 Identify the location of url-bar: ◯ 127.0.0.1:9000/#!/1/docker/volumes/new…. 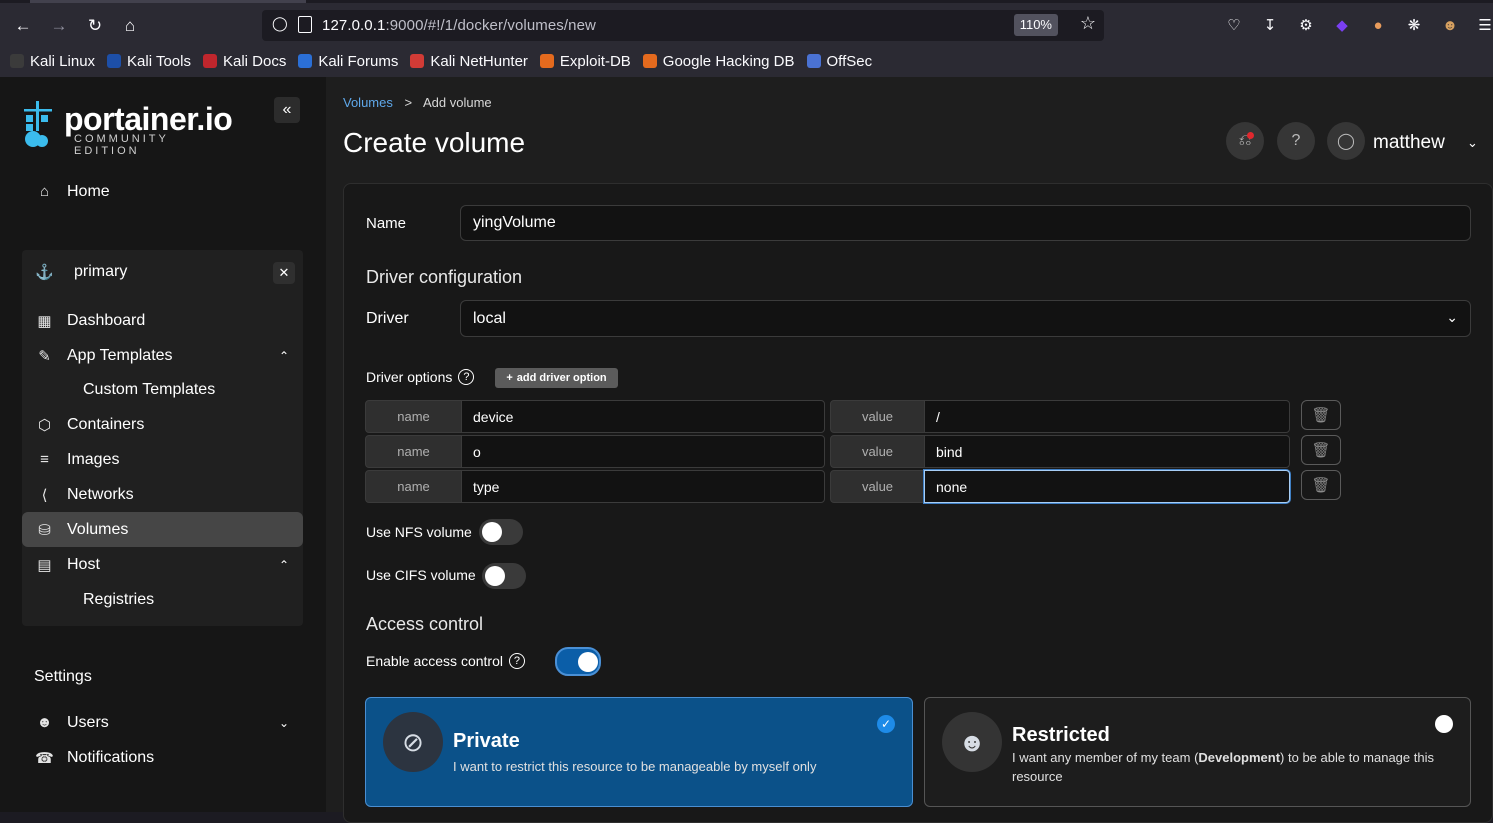
(683, 25).